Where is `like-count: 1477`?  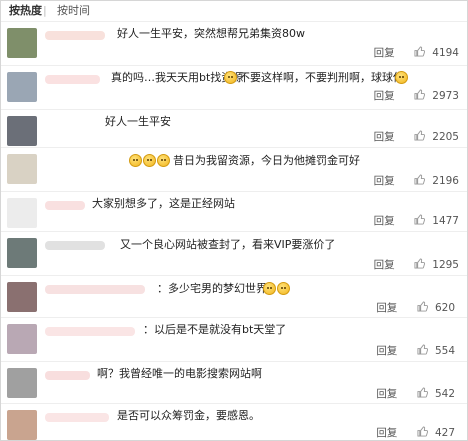
like-count: 1477 is located at coordinates (445, 221).